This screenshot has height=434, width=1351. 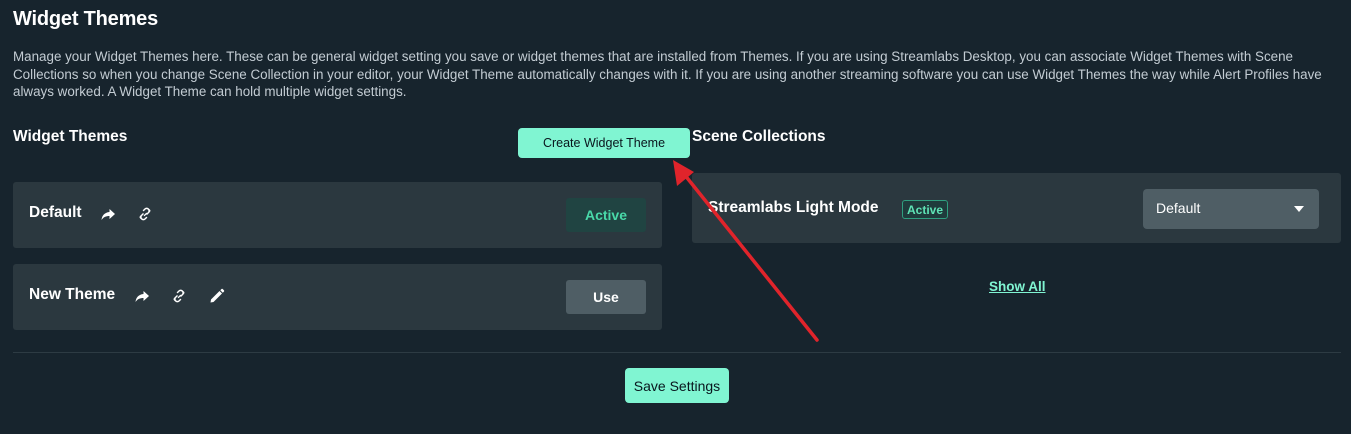 I want to click on divider, so click(x=677, y=352).